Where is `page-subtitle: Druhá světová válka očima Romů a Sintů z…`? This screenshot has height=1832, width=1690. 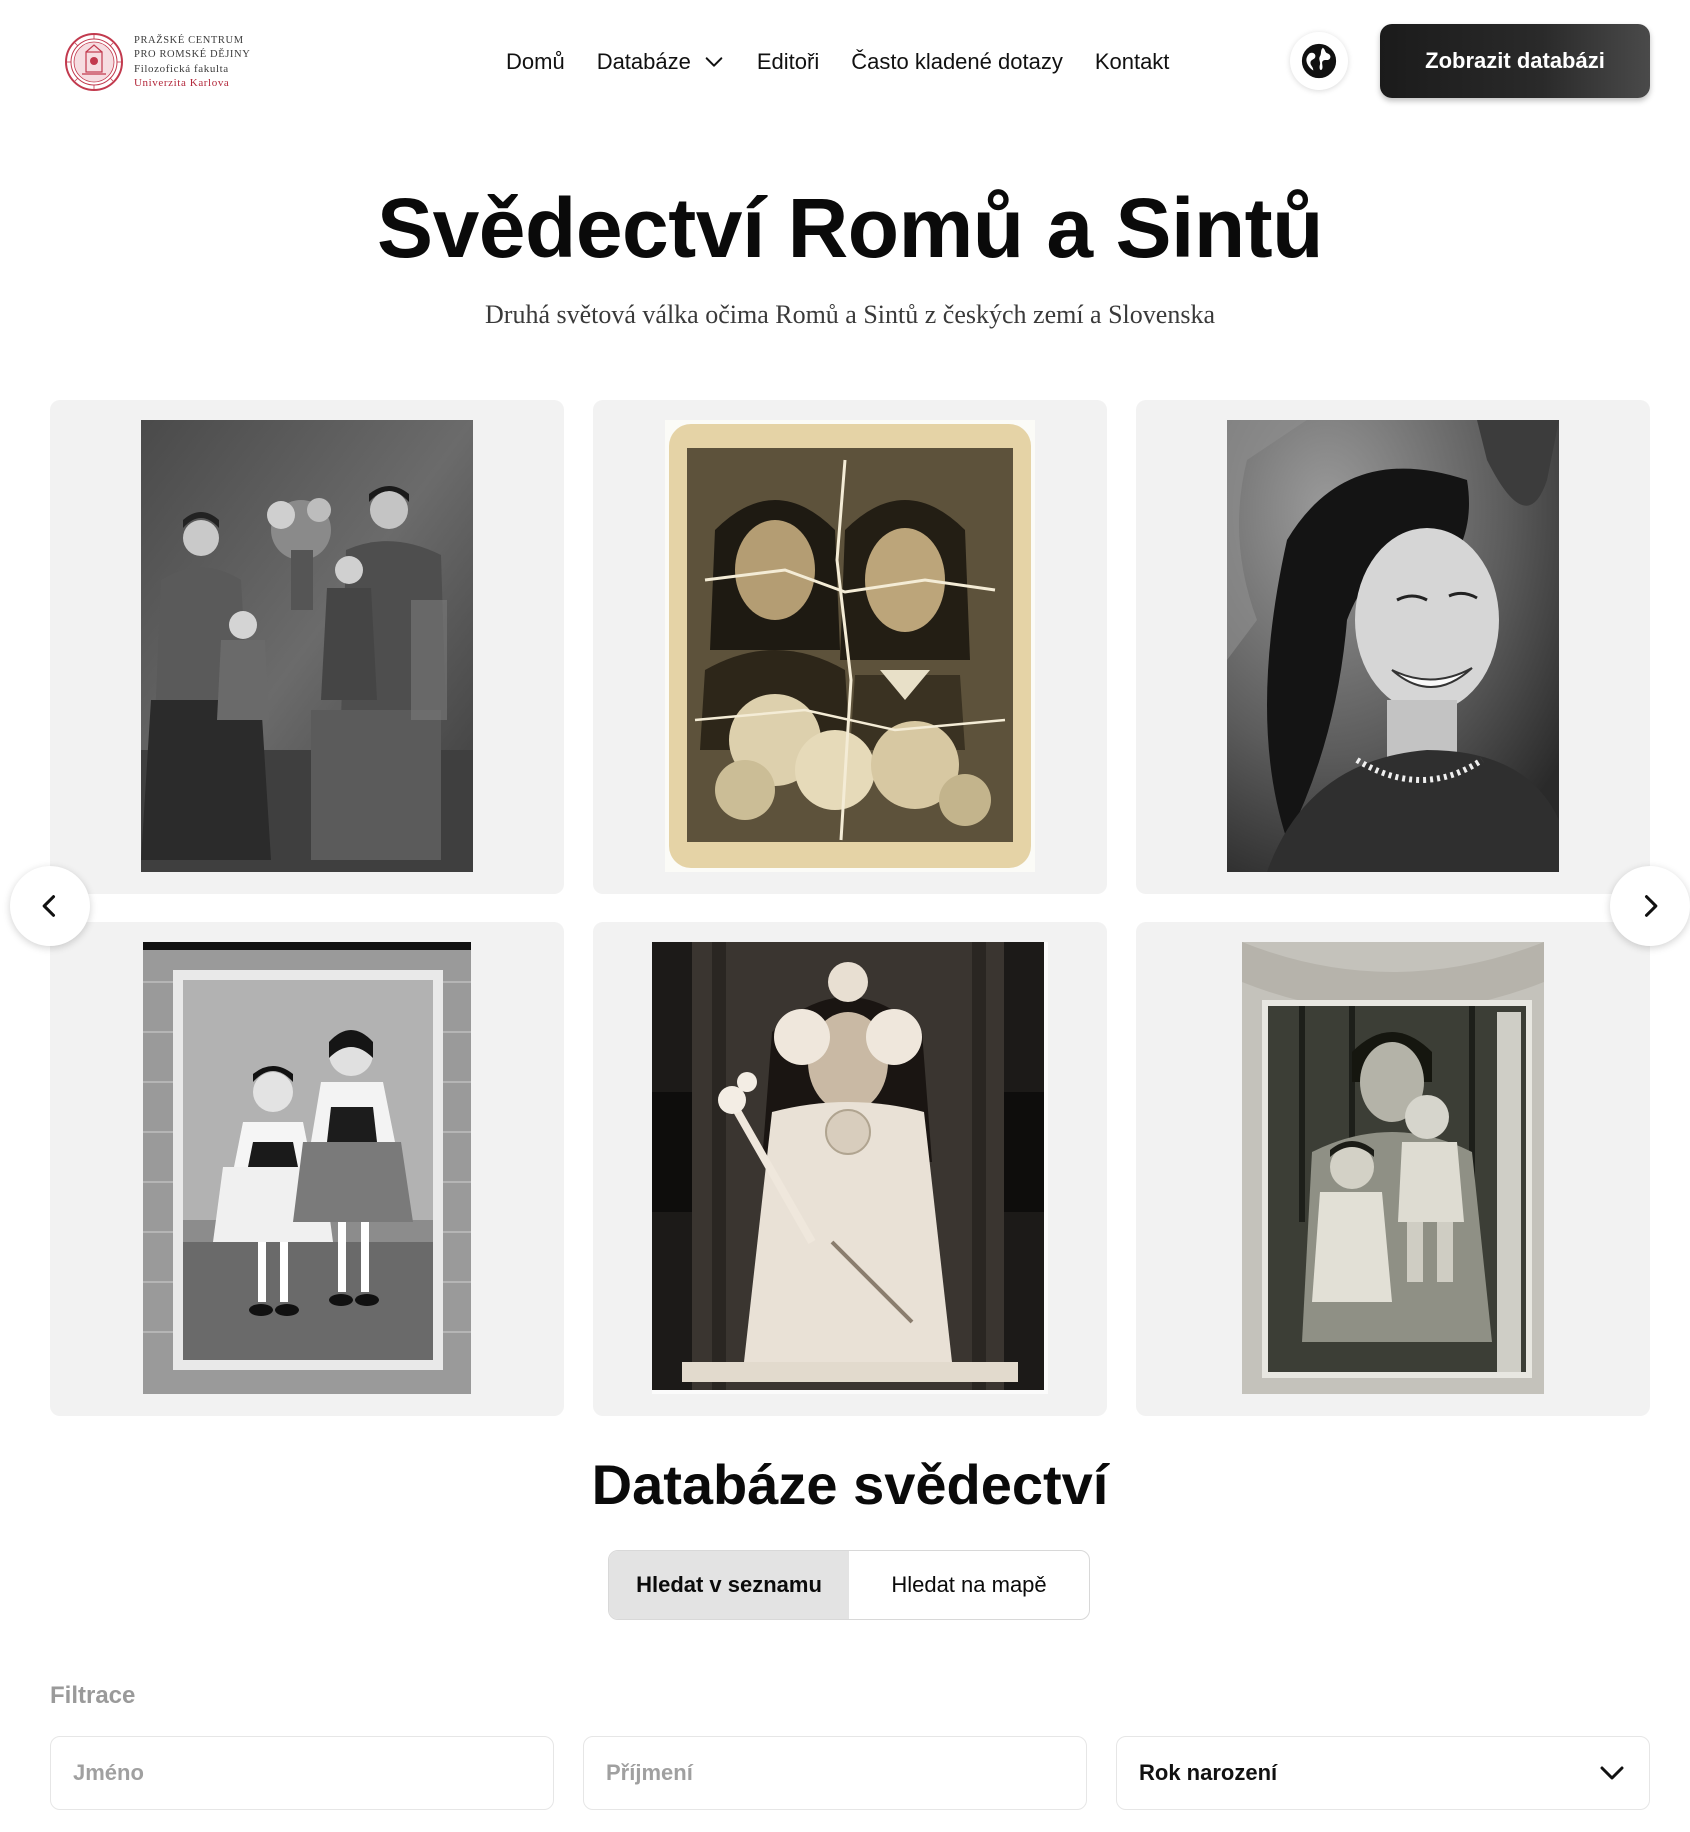
page-subtitle: Druhá světová válka očima Romů a Sintů z… is located at coordinates (850, 314).